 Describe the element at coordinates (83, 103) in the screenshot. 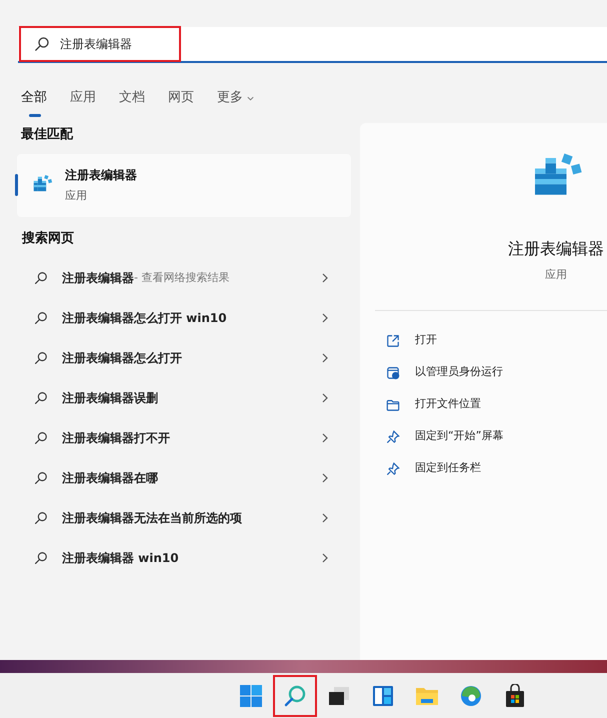

I see `filter-tab: 应用` at that location.